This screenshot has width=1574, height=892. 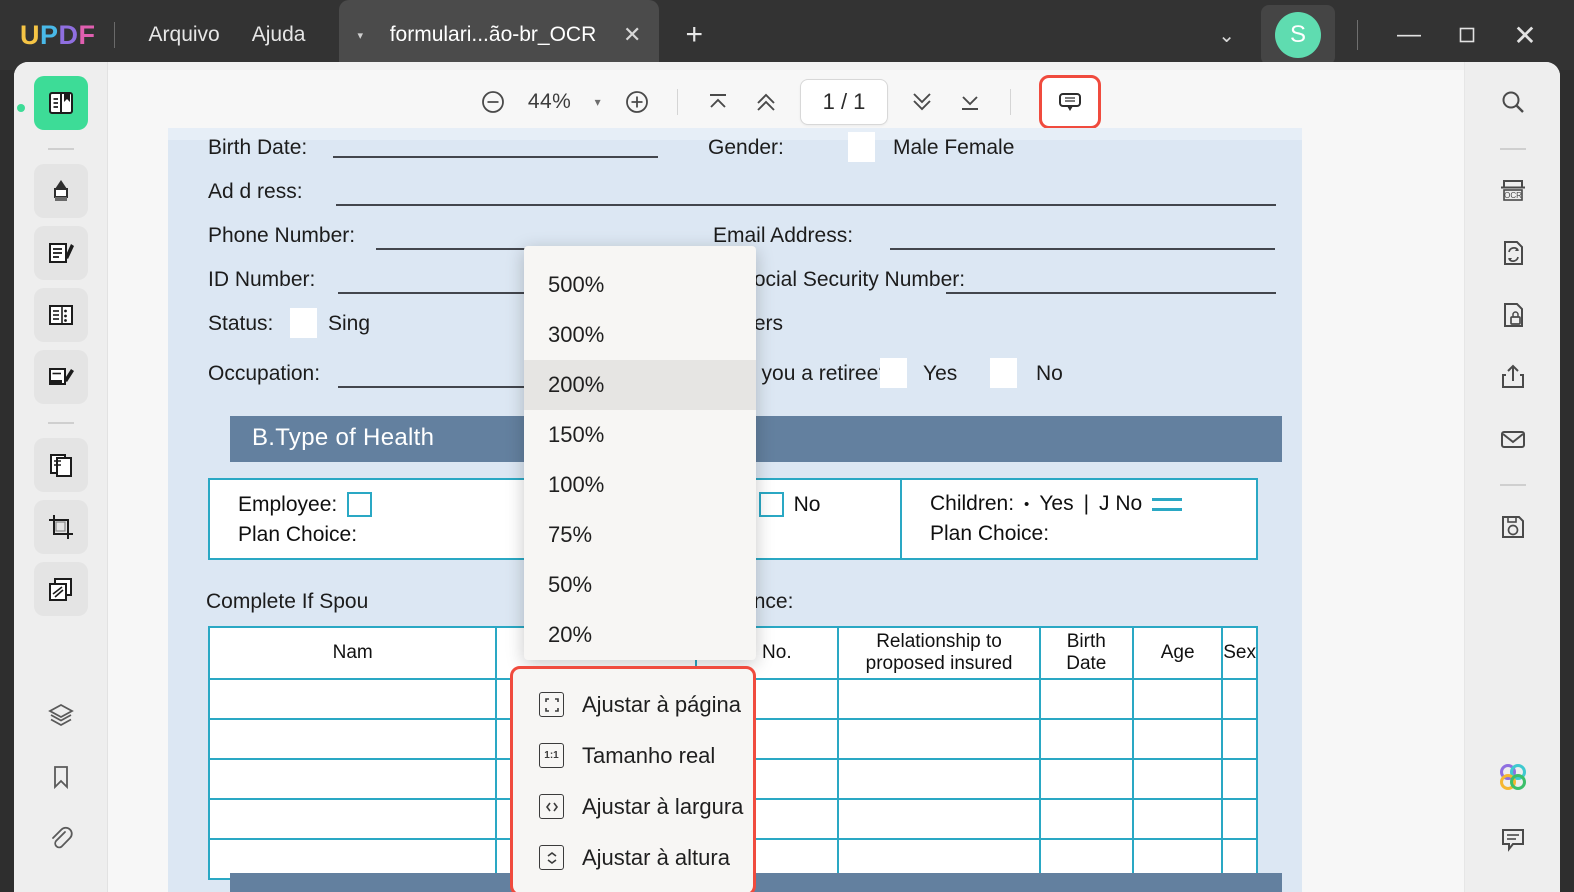 I want to click on document-lock-icon, so click(x=1513, y=315).